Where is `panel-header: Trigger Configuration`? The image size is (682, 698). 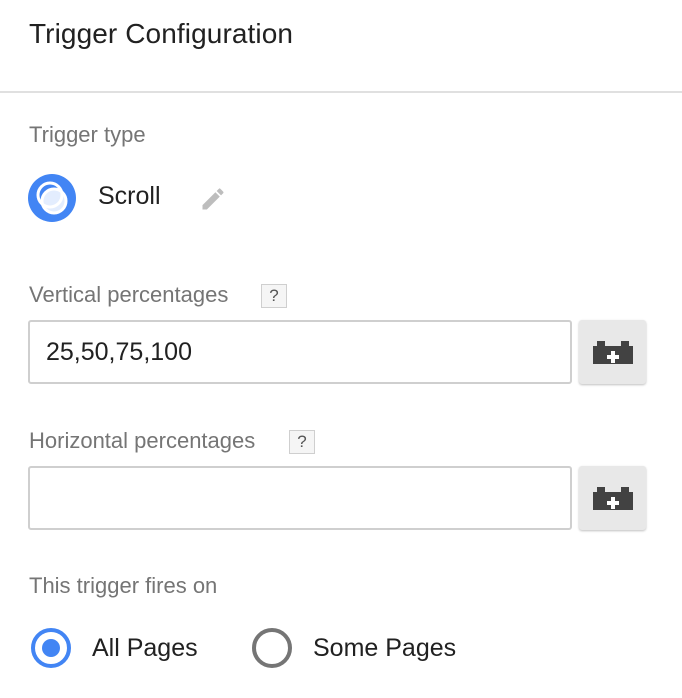
panel-header: Trigger Configuration is located at coordinates (341, 46).